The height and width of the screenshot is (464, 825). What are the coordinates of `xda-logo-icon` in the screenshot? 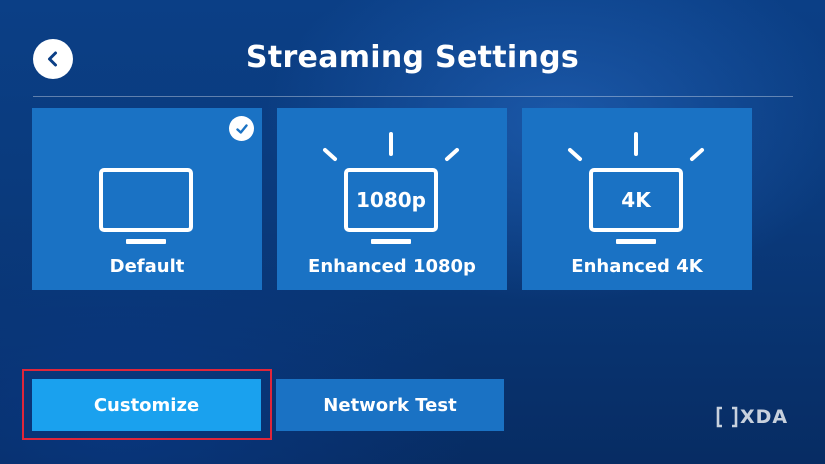 It's located at (727, 417).